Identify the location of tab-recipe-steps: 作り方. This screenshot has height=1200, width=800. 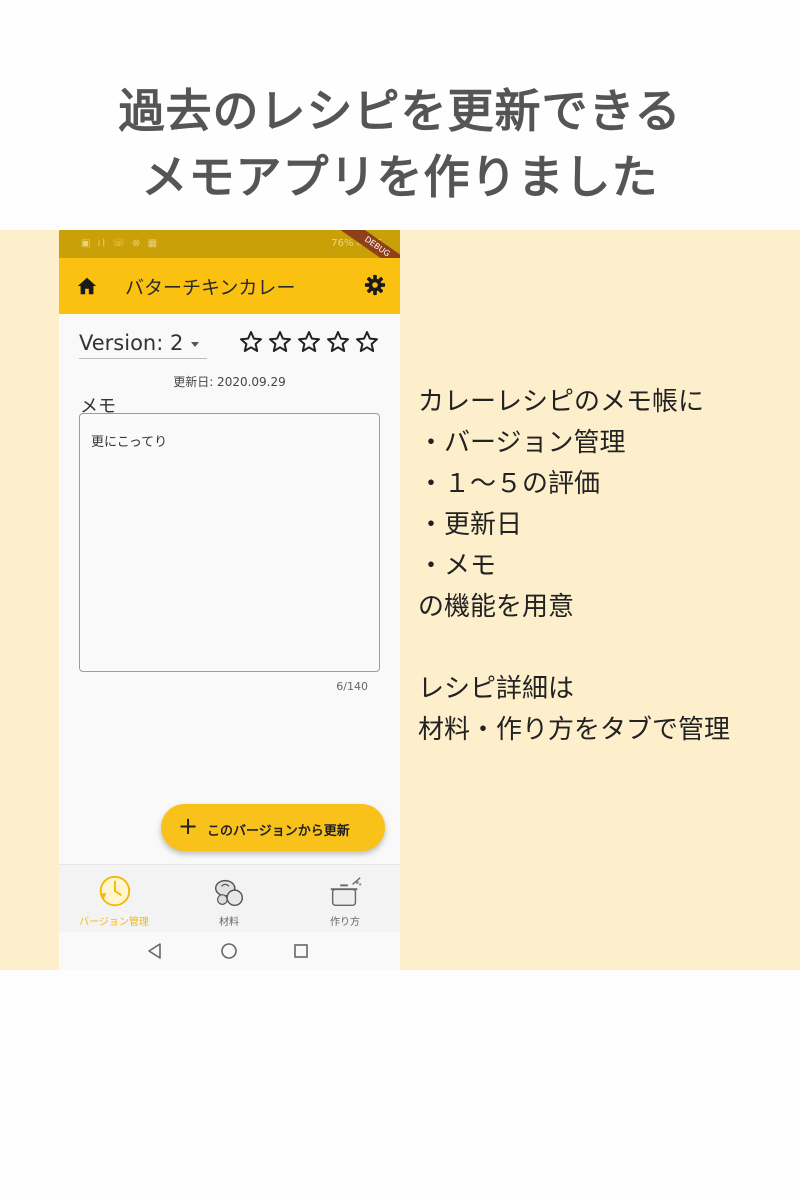
(345, 899).